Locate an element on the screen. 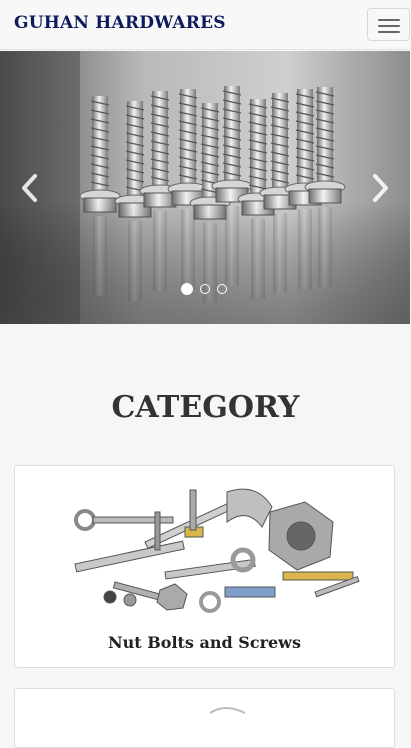 Image resolution: width=411 pixels, height=748 pixels. navbar: GUHAN HARDWARES is located at coordinates (205, 25).